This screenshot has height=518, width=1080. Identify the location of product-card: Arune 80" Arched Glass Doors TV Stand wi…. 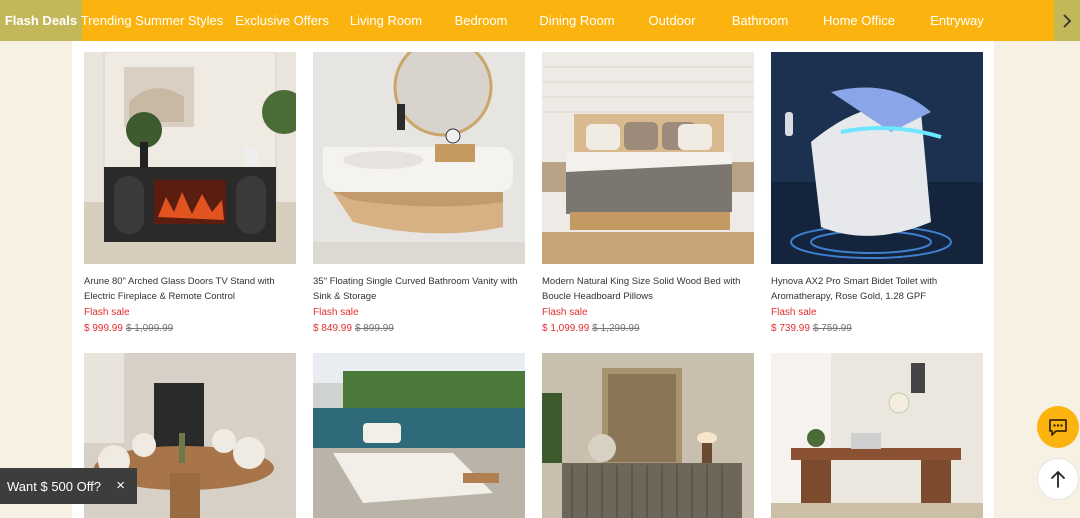
(190, 194).